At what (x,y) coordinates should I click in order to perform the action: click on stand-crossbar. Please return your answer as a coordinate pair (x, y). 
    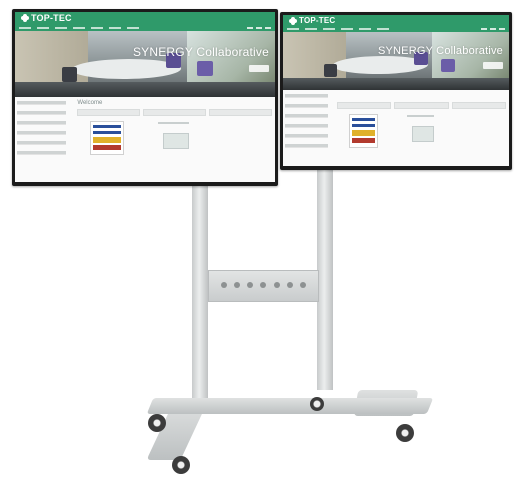
    Looking at the image, I should click on (263, 286).